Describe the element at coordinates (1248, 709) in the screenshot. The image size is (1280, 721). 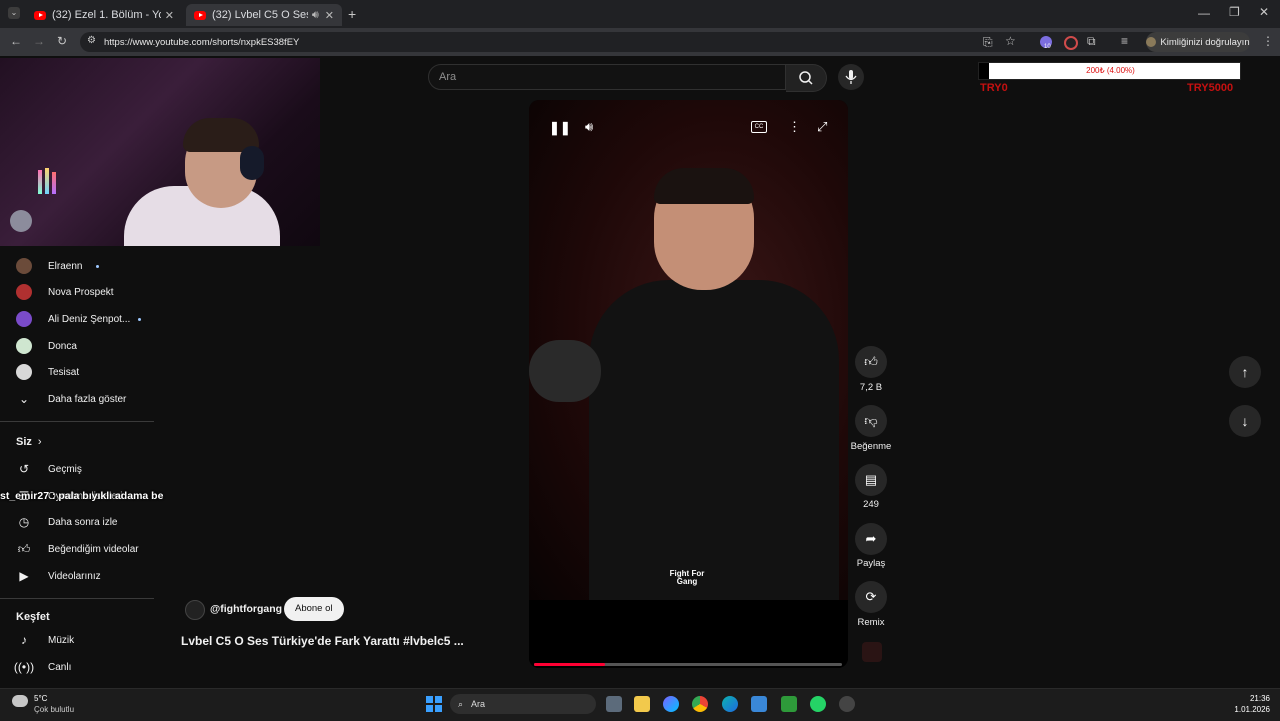
I see `clock-date: 1.01.2026` at that location.